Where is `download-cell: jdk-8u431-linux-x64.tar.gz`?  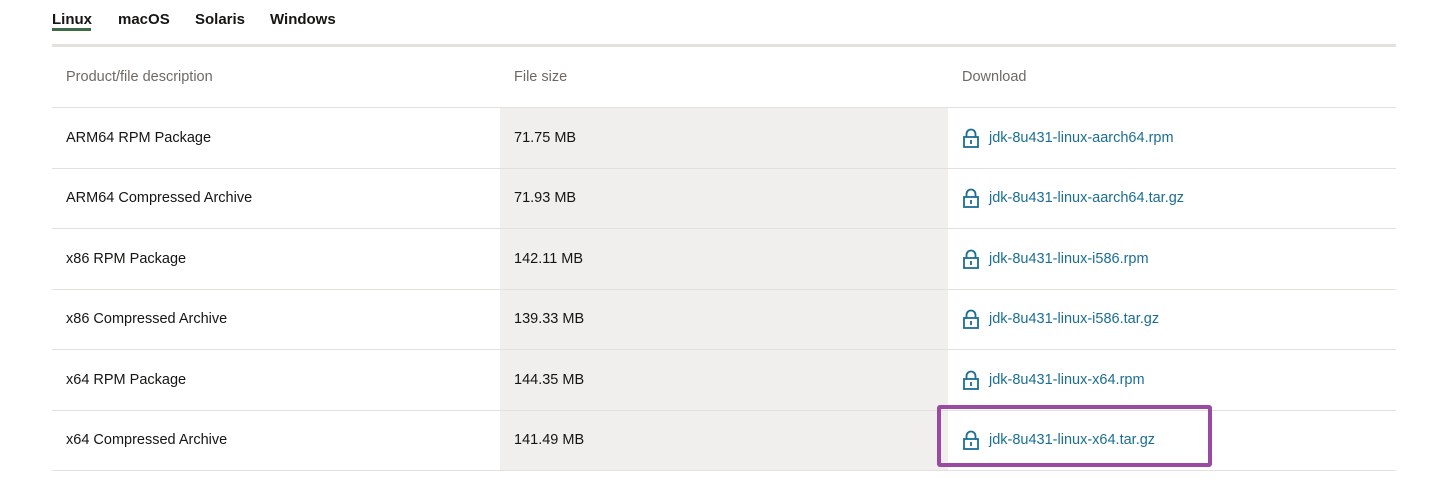 download-cell: jdk-8u431-linux-x64.tar.gz is located at coordinates (1058, 441).